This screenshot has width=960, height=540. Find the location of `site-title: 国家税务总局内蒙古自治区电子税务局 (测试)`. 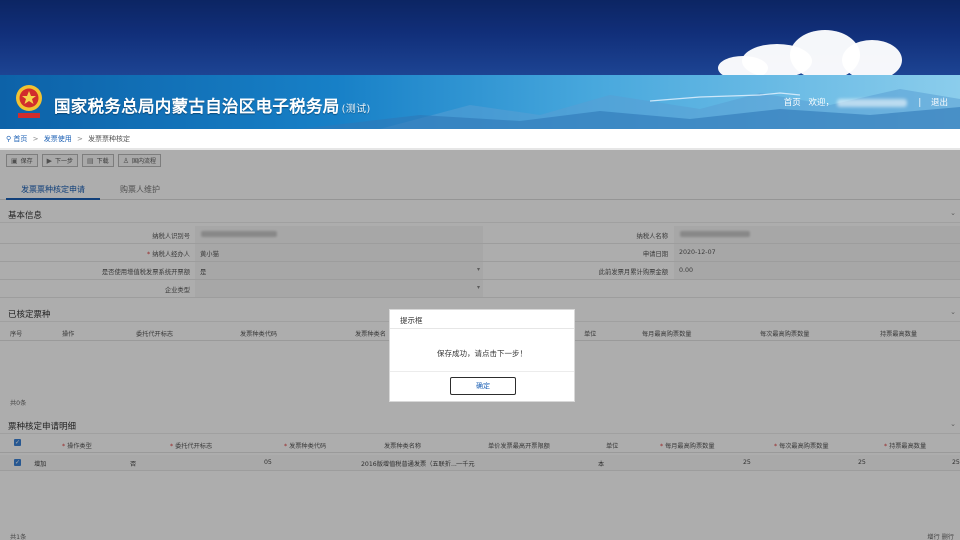

site-title: 国家税务总局内蒙古自治区电子税务局 (测试) is located at coordinates (212, 105).